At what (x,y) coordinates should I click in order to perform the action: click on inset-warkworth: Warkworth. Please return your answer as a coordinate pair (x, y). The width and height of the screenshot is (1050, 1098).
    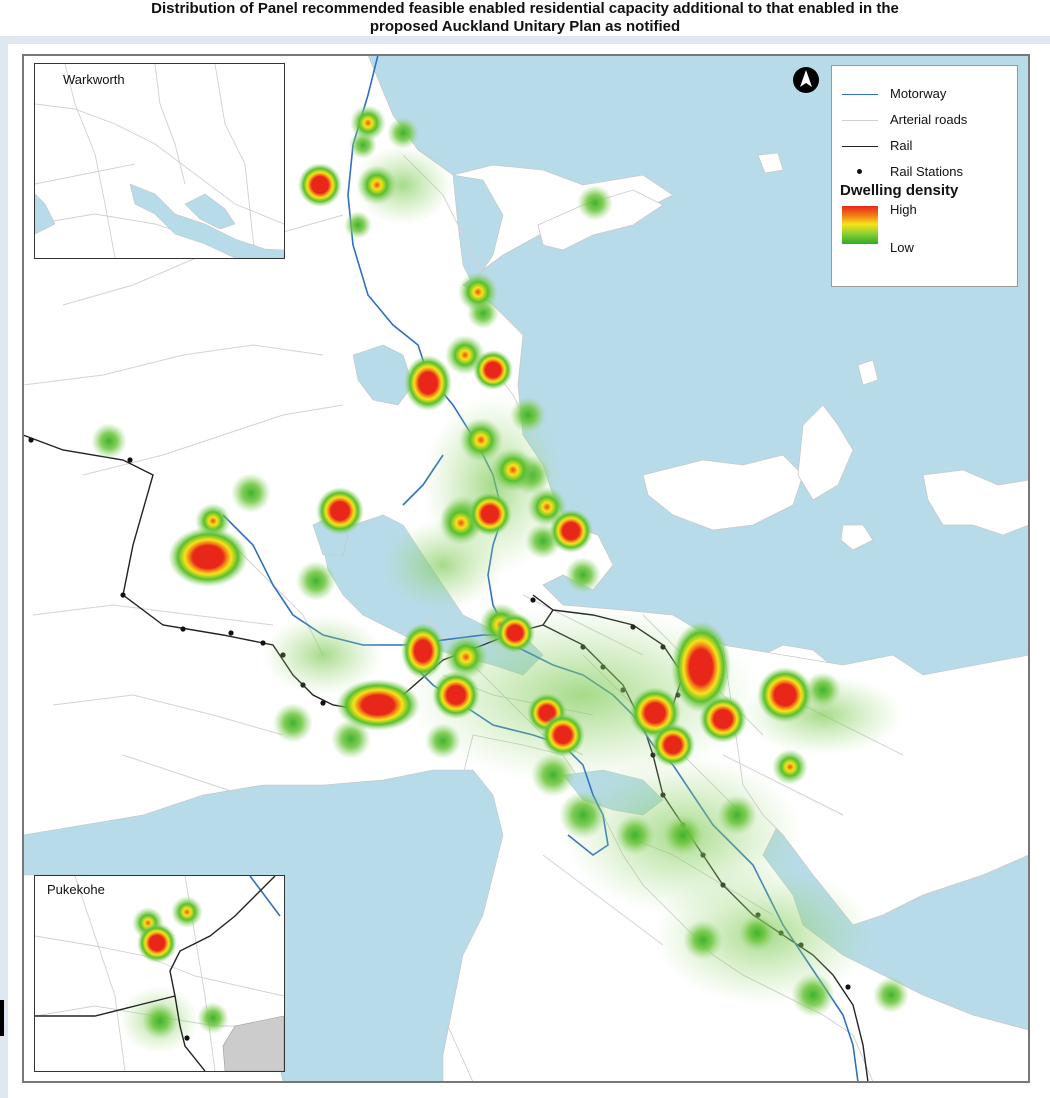
    Looking at the image, I should click on (159, 161).